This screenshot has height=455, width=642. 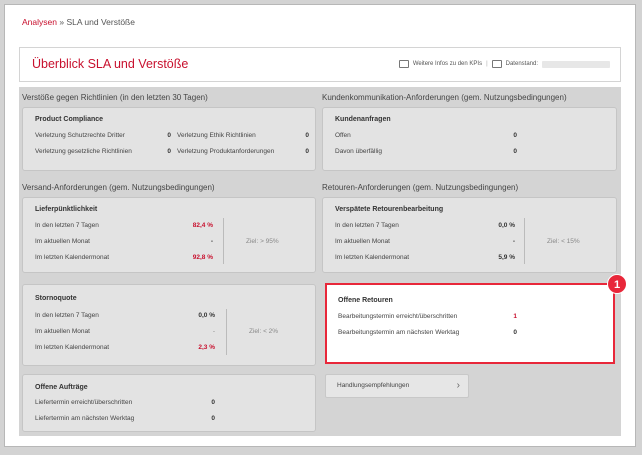 I want to click on breadcrumb: Analysen » SLA und Verstöße, so click(x=78, y=22).